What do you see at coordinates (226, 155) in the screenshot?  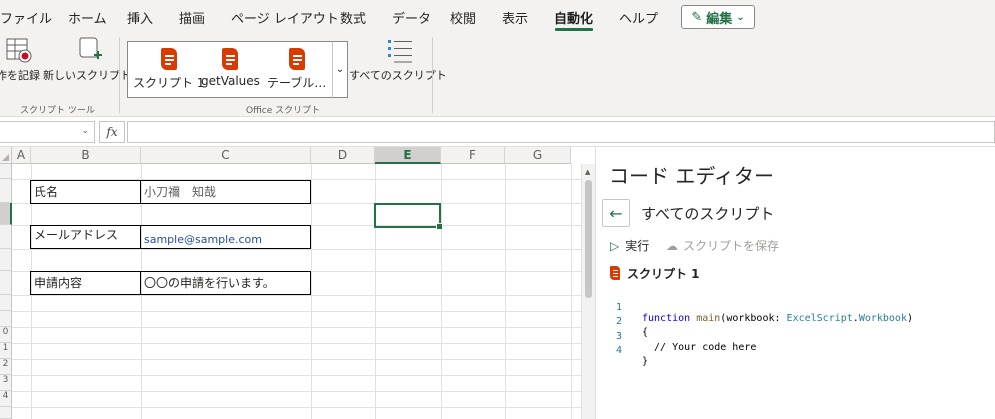 I see `column-header-c: C` at bounding box center [226, 155].